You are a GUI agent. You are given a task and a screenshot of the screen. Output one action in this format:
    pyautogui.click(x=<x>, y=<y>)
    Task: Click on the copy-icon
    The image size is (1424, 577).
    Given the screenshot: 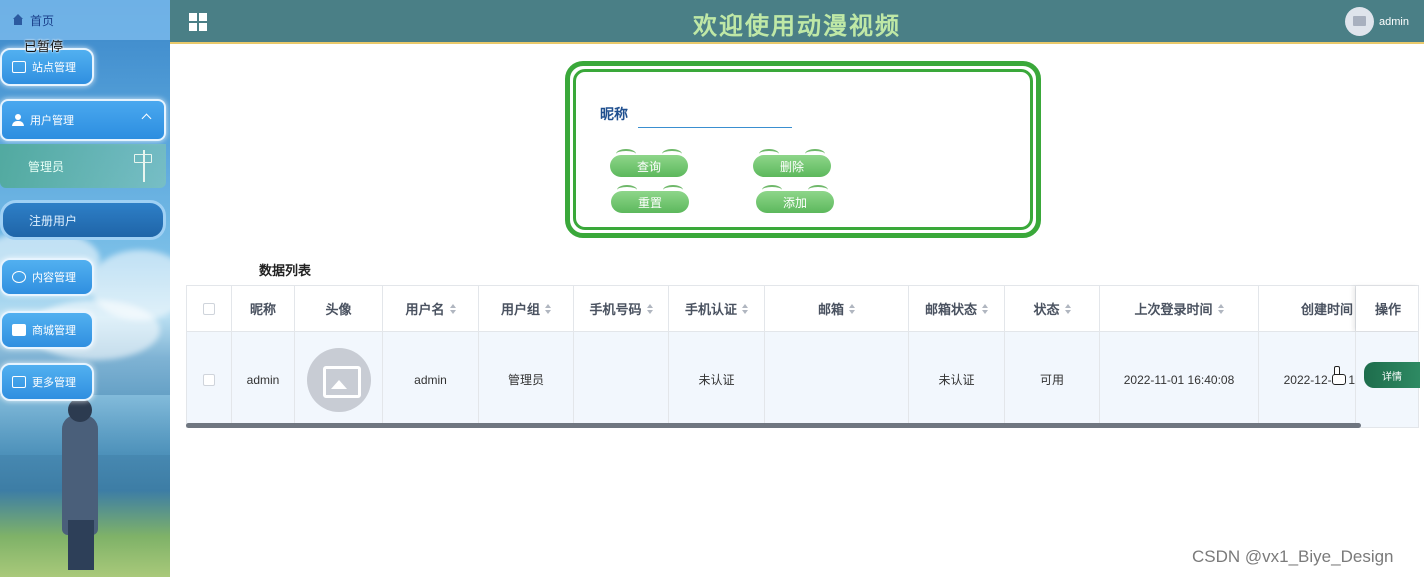 What is the action you would take?
    pyautogui.click(x=19, y=382)
    